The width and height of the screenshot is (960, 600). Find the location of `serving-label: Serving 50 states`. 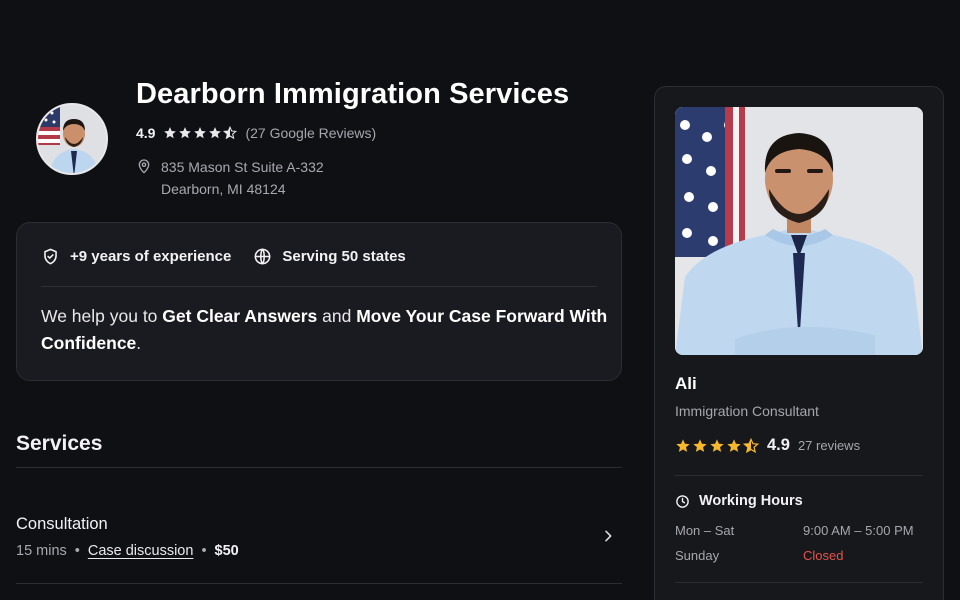

serving-label: Serving 50 states is located at coordinates (344, 256).